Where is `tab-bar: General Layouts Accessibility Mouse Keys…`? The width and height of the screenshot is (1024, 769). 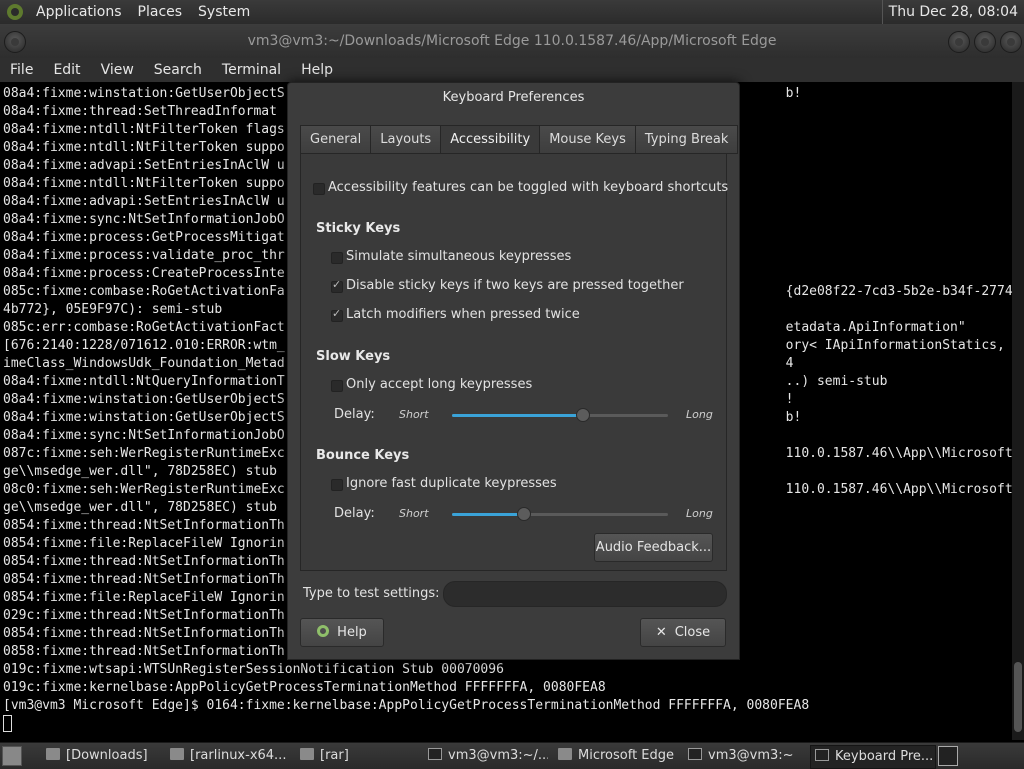 tab-bar: General Layouts Accessibility Mouse Keys… is located at coordinates (519, 140).